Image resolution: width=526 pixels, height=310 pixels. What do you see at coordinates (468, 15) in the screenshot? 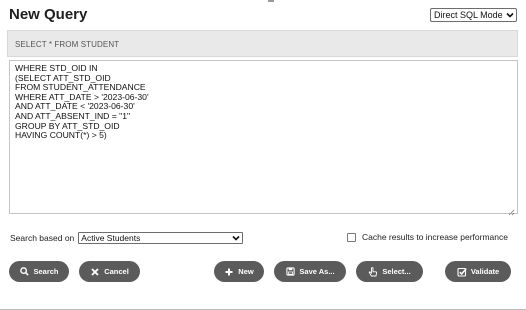
I see `query-mode-value: Direct SQL Mode` at bounding box center [468, 15].